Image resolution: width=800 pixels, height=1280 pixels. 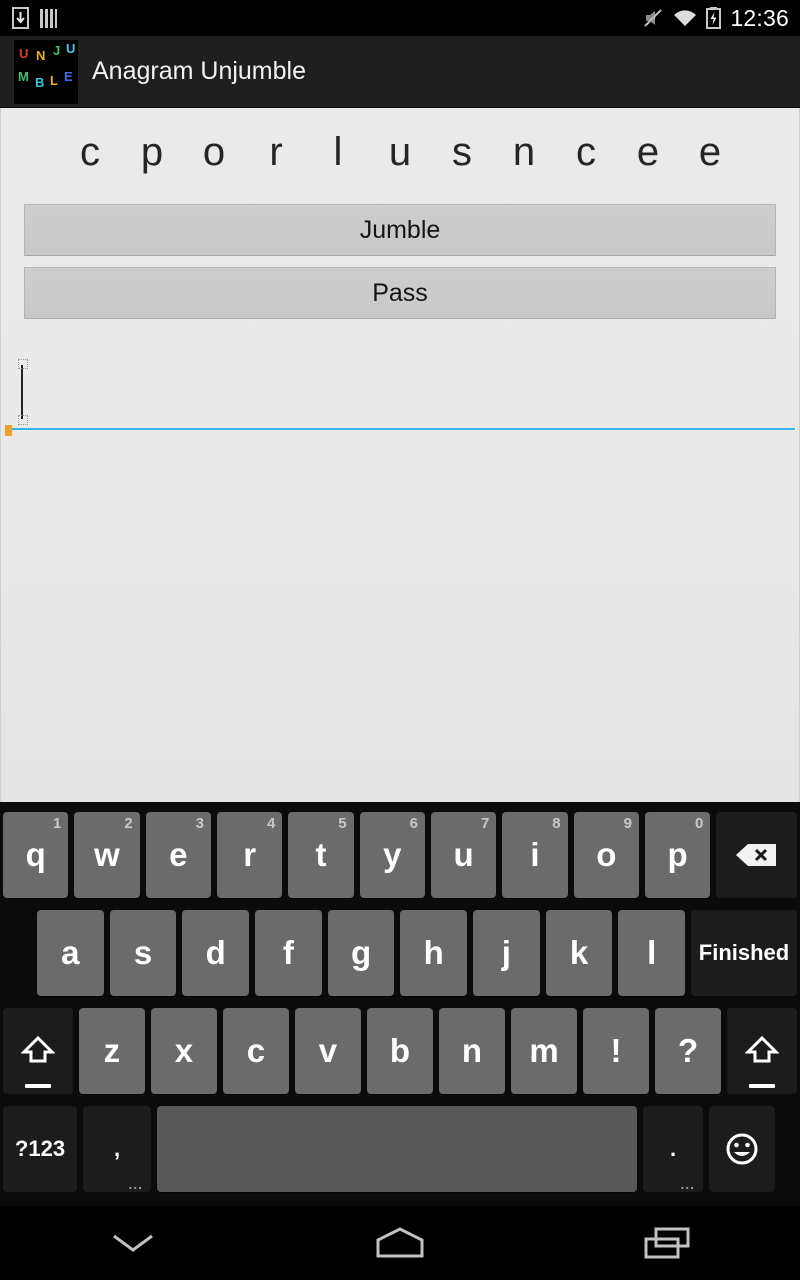 I want to click on key-label: e, so click(x=178, y=854).